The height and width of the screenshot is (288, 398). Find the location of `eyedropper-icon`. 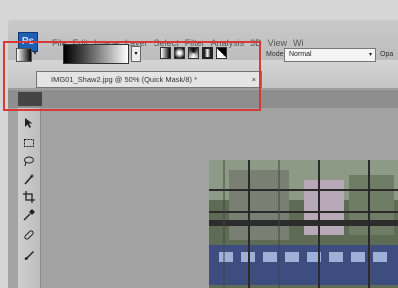

eyedropper-icon is located at coordinates (29, 214).